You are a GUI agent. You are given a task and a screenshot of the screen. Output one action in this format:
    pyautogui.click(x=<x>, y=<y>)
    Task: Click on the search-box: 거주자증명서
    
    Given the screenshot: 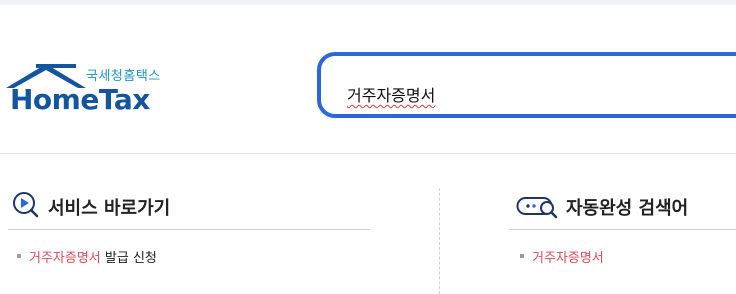 What is the action you would take?
    pyautogui.click(x=526, y=85)
    